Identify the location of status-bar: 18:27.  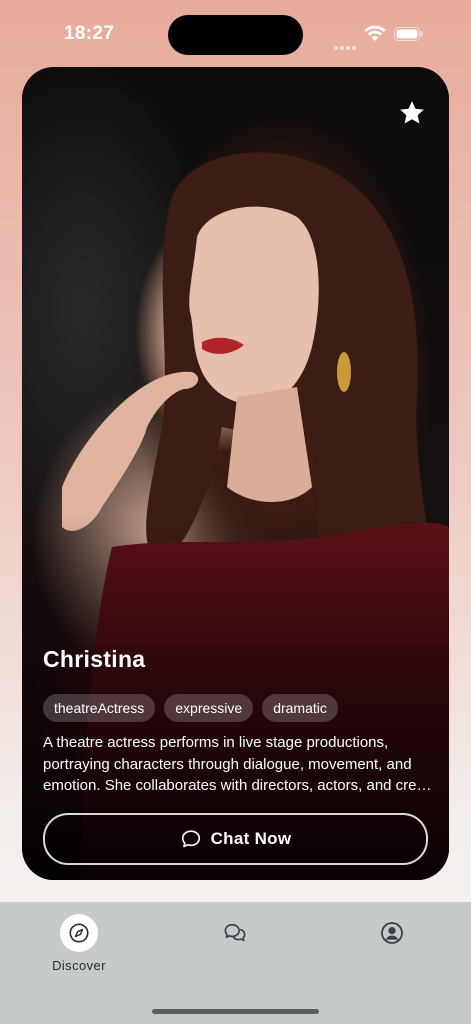
(235, 31).